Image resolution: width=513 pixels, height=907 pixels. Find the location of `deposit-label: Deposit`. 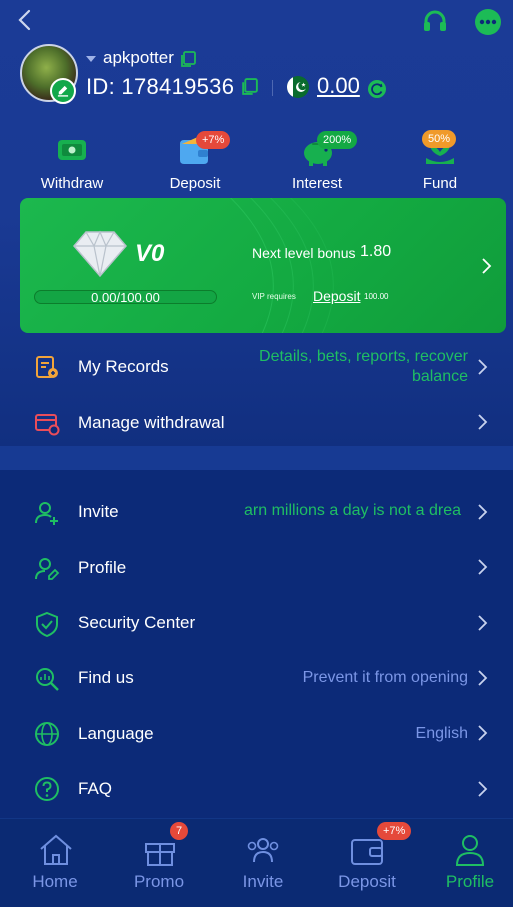

deposit-label: Deposit is located at coordinates (195, 183).